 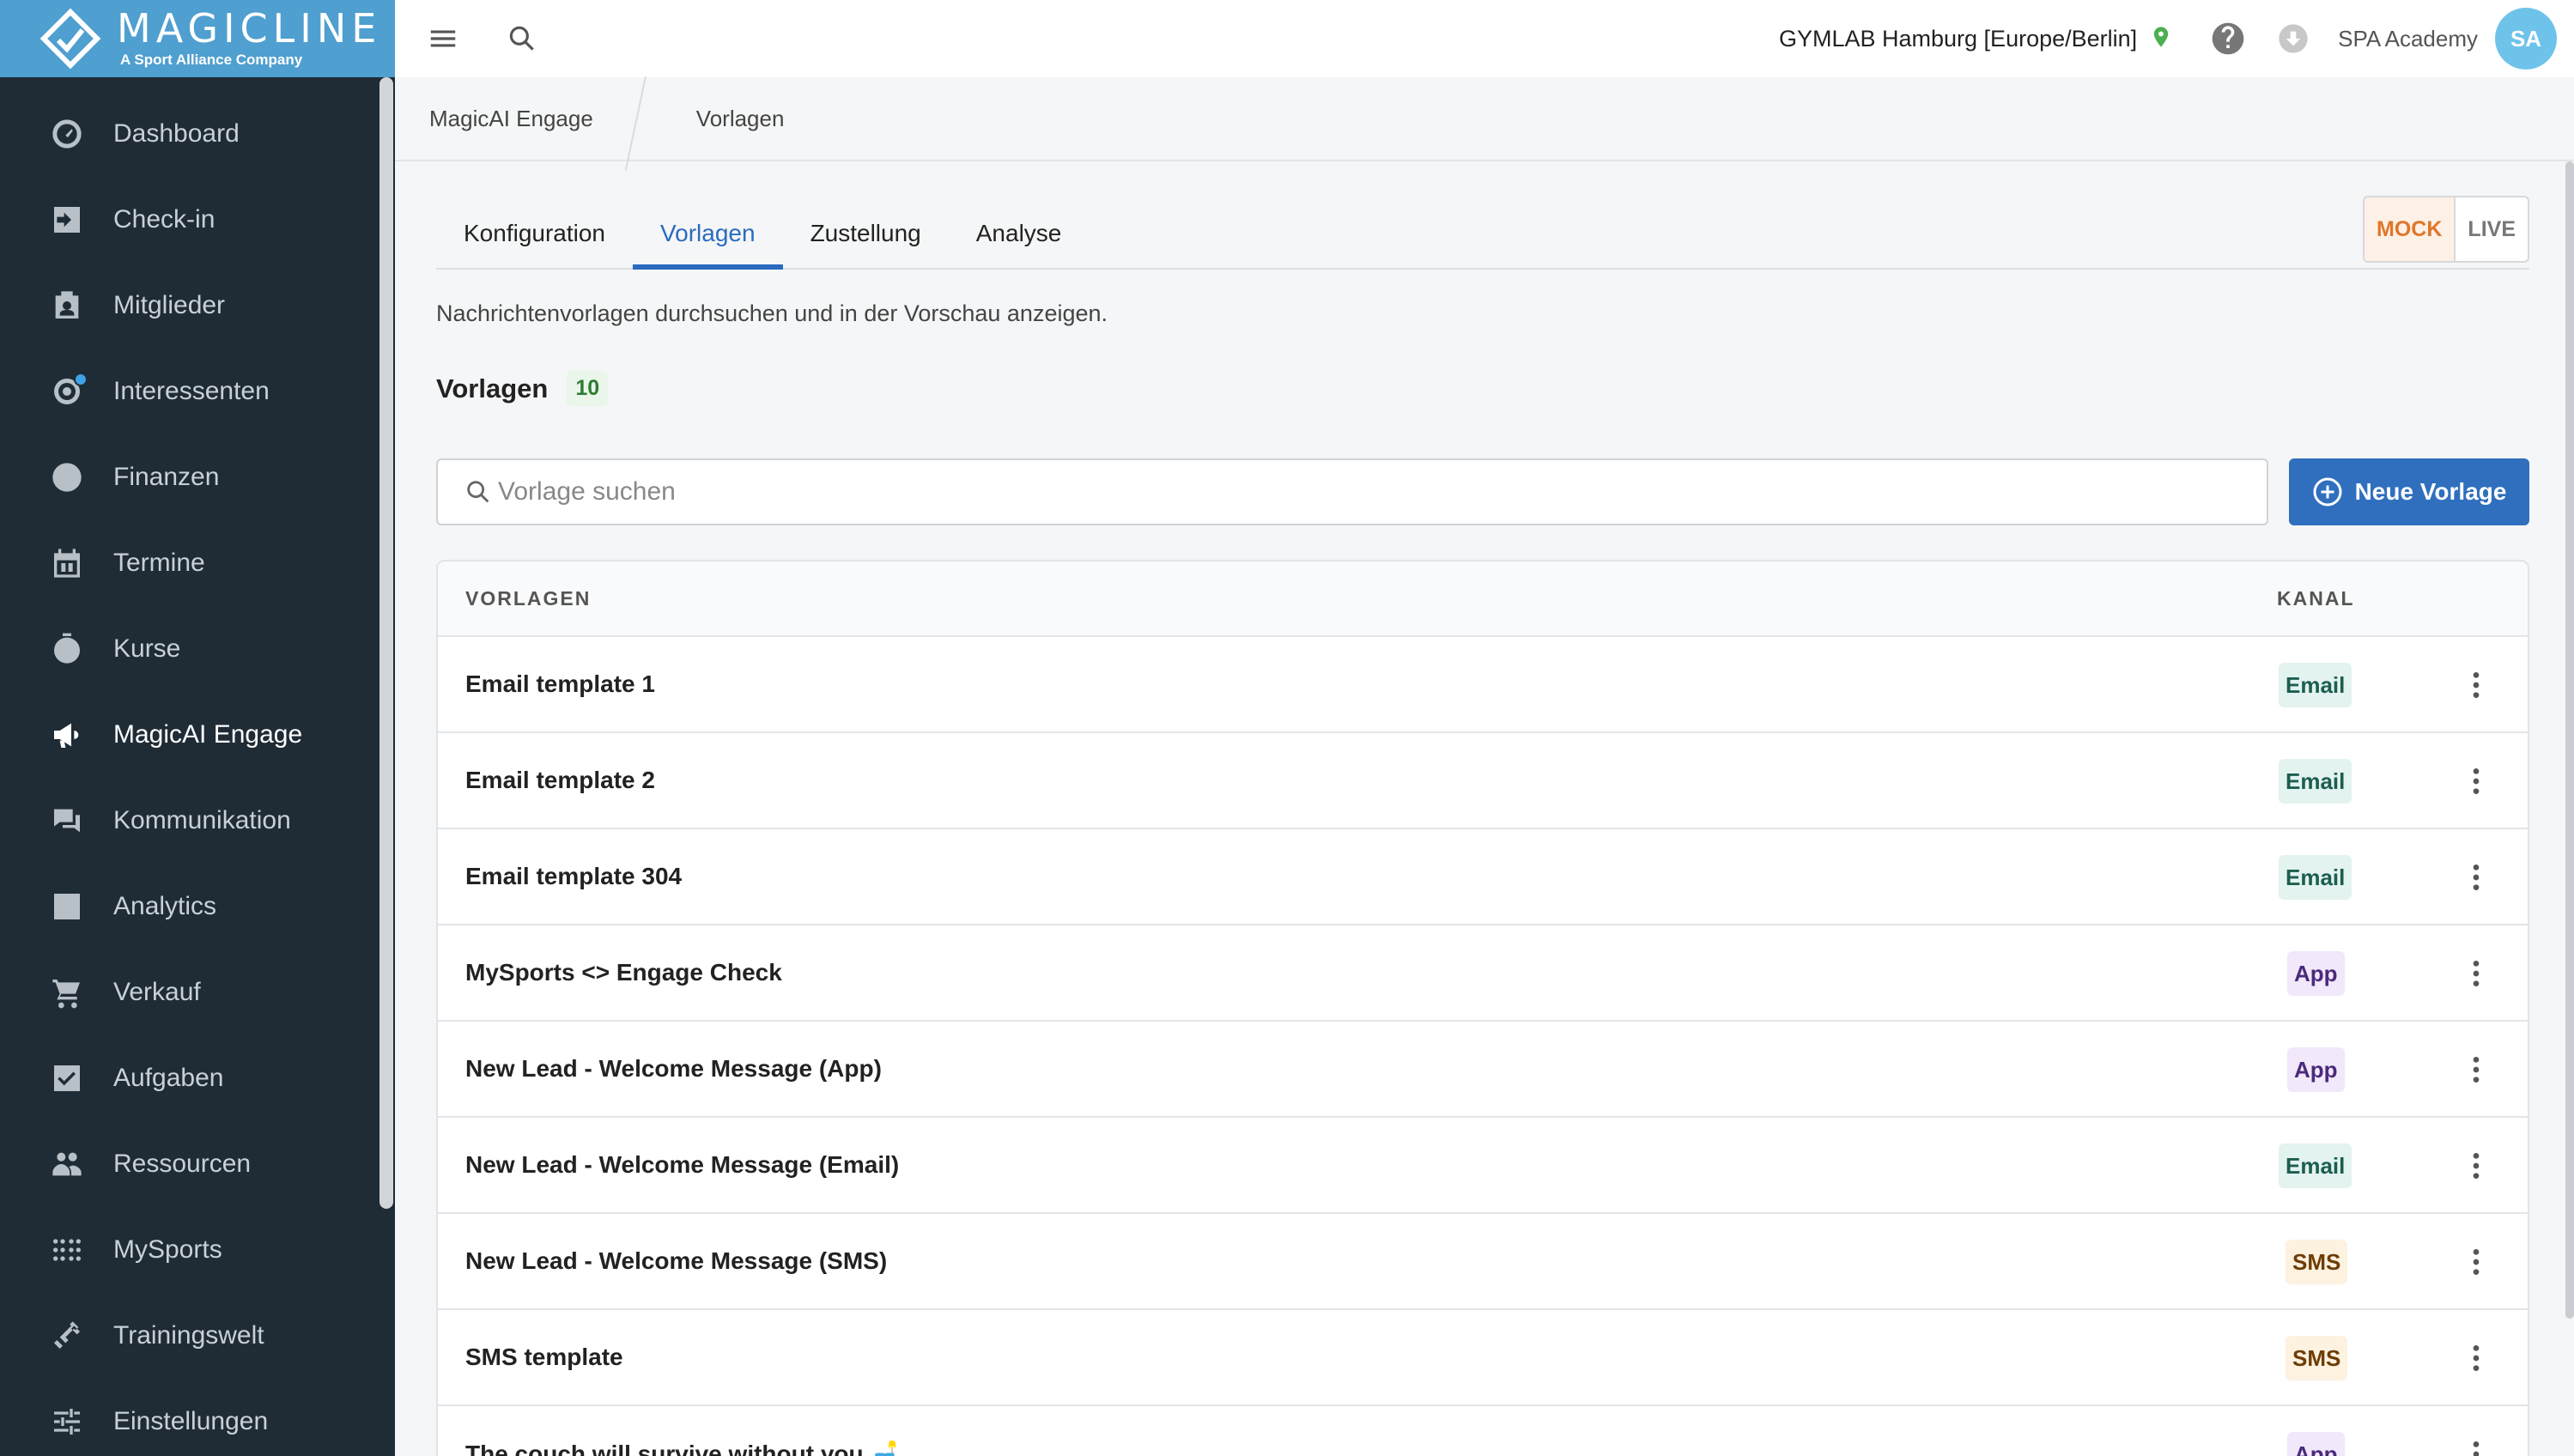 I want to click on cart-icon, so click(x=67, y=993).